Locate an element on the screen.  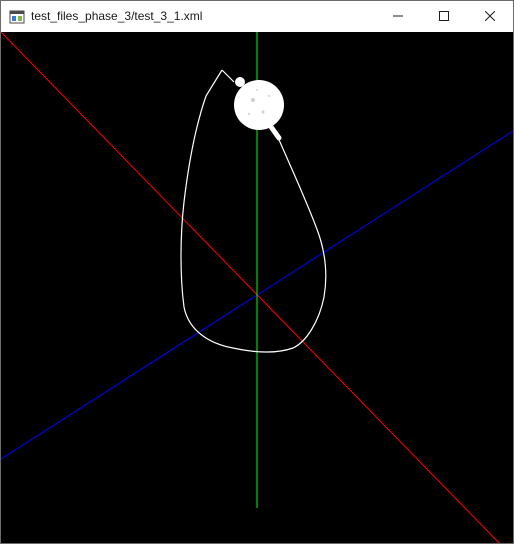
maximize-button is located at coordinates (444, 16).